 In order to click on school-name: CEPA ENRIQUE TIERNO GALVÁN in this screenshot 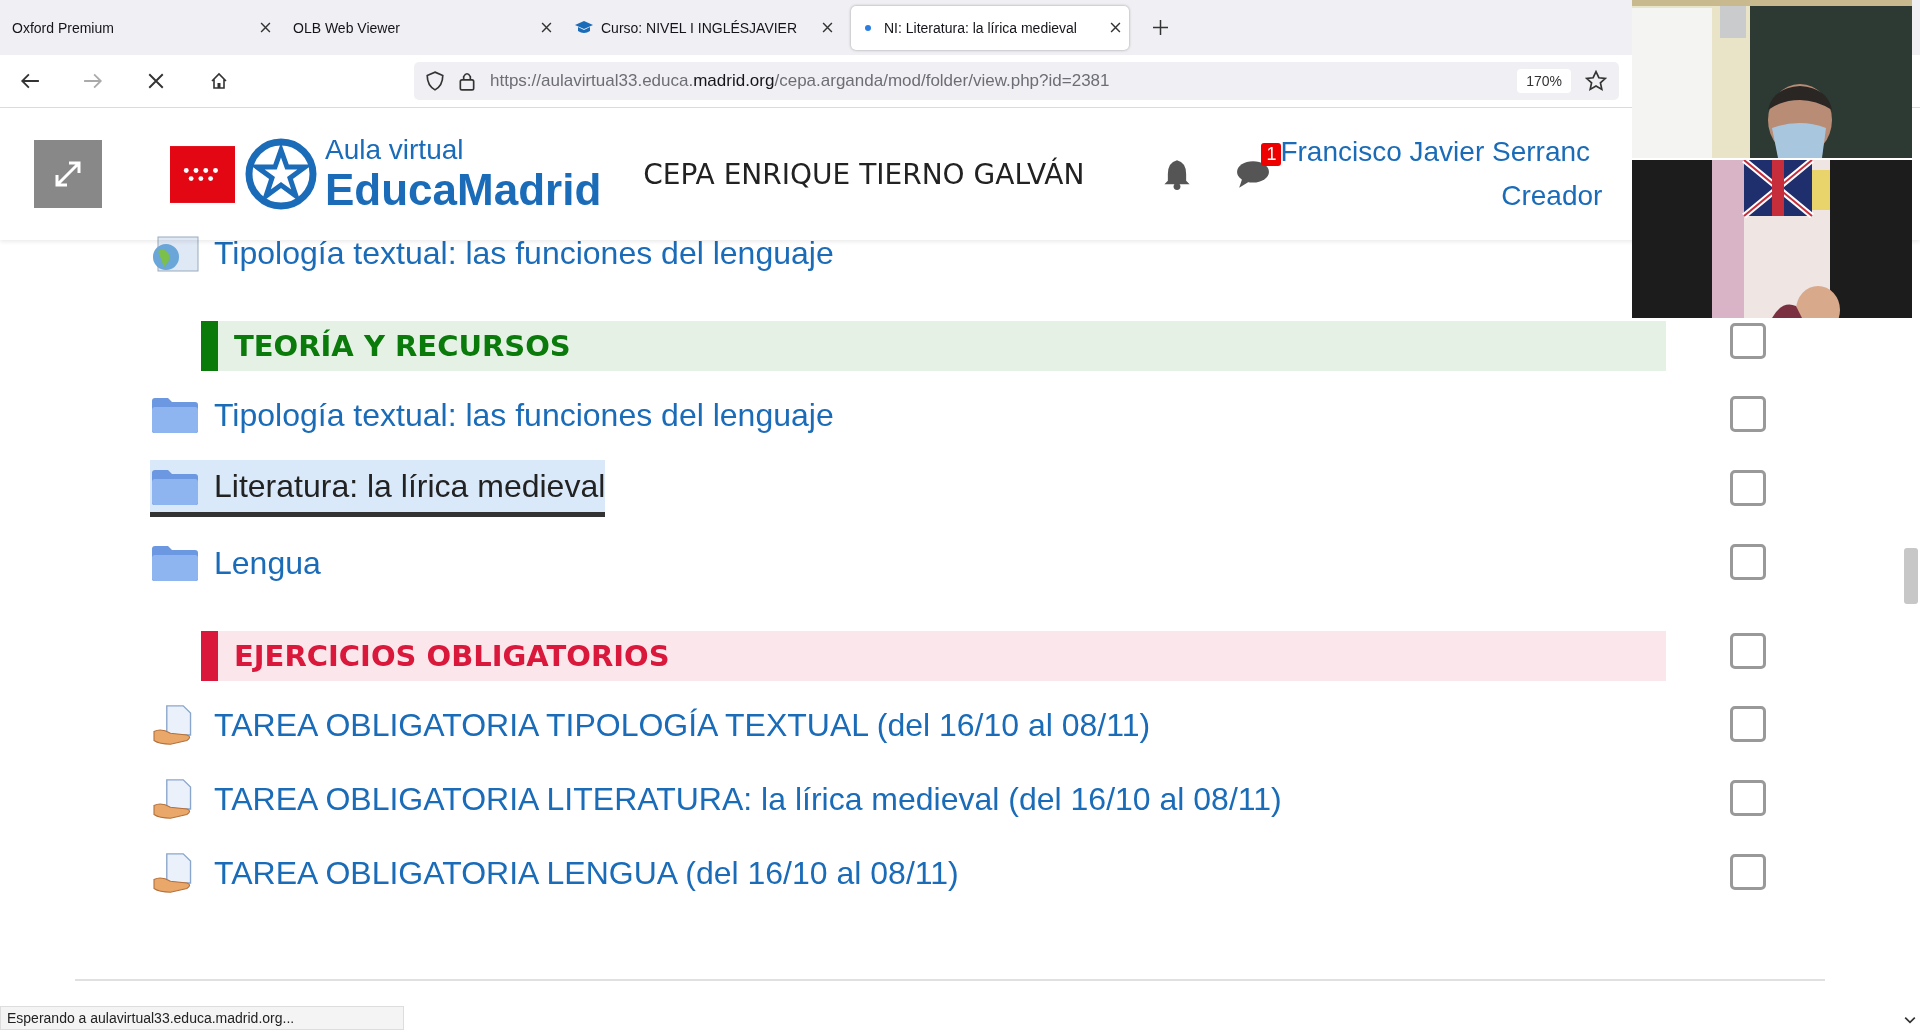, I will do `click(864, 174)`.